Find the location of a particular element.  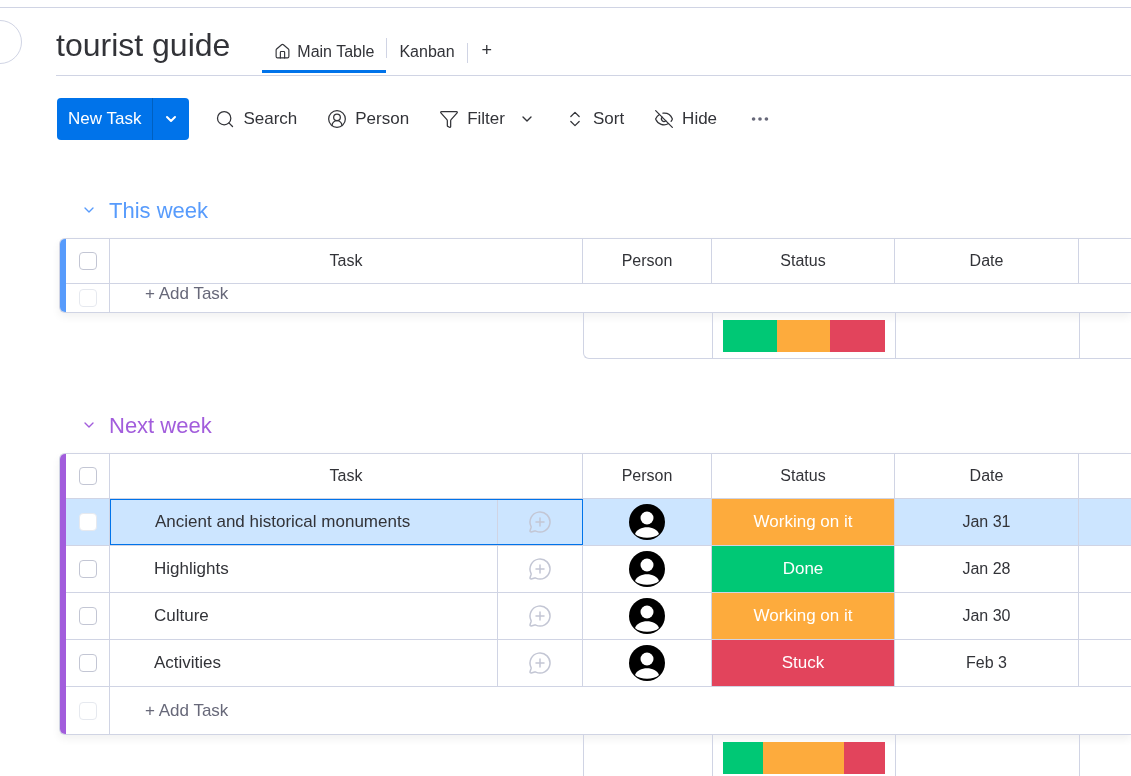

toolbar-button: Search is located at coordinates (256, 119).